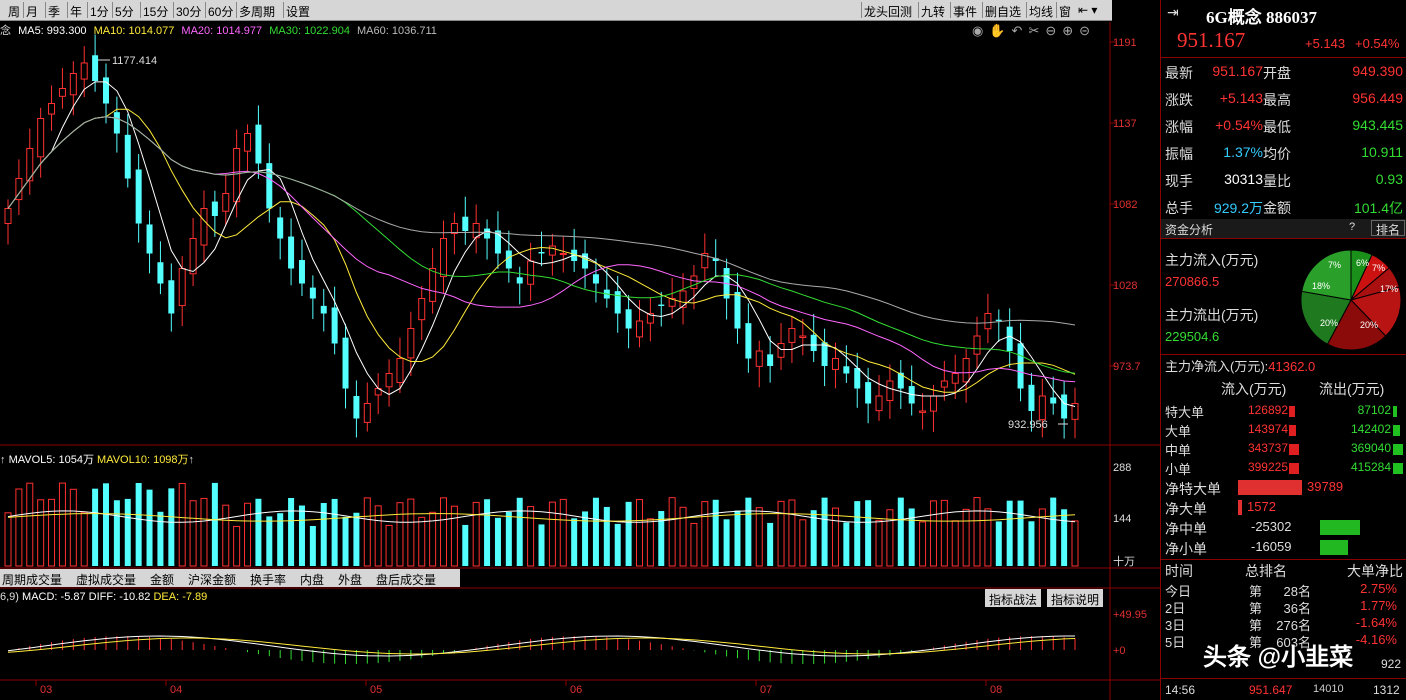 The width and height of the screenshot is (1406, 700). Describe the element at coordinates (106, 579) in the screenshot. I see `vol-tab: 虚拟成交量` at that location.